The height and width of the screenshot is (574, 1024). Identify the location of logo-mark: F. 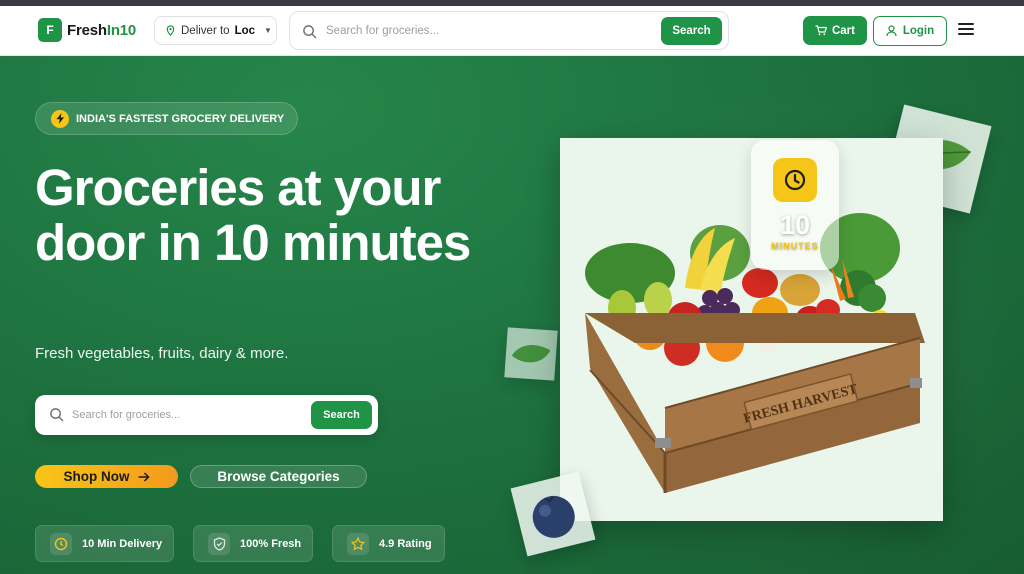
(50, 30).